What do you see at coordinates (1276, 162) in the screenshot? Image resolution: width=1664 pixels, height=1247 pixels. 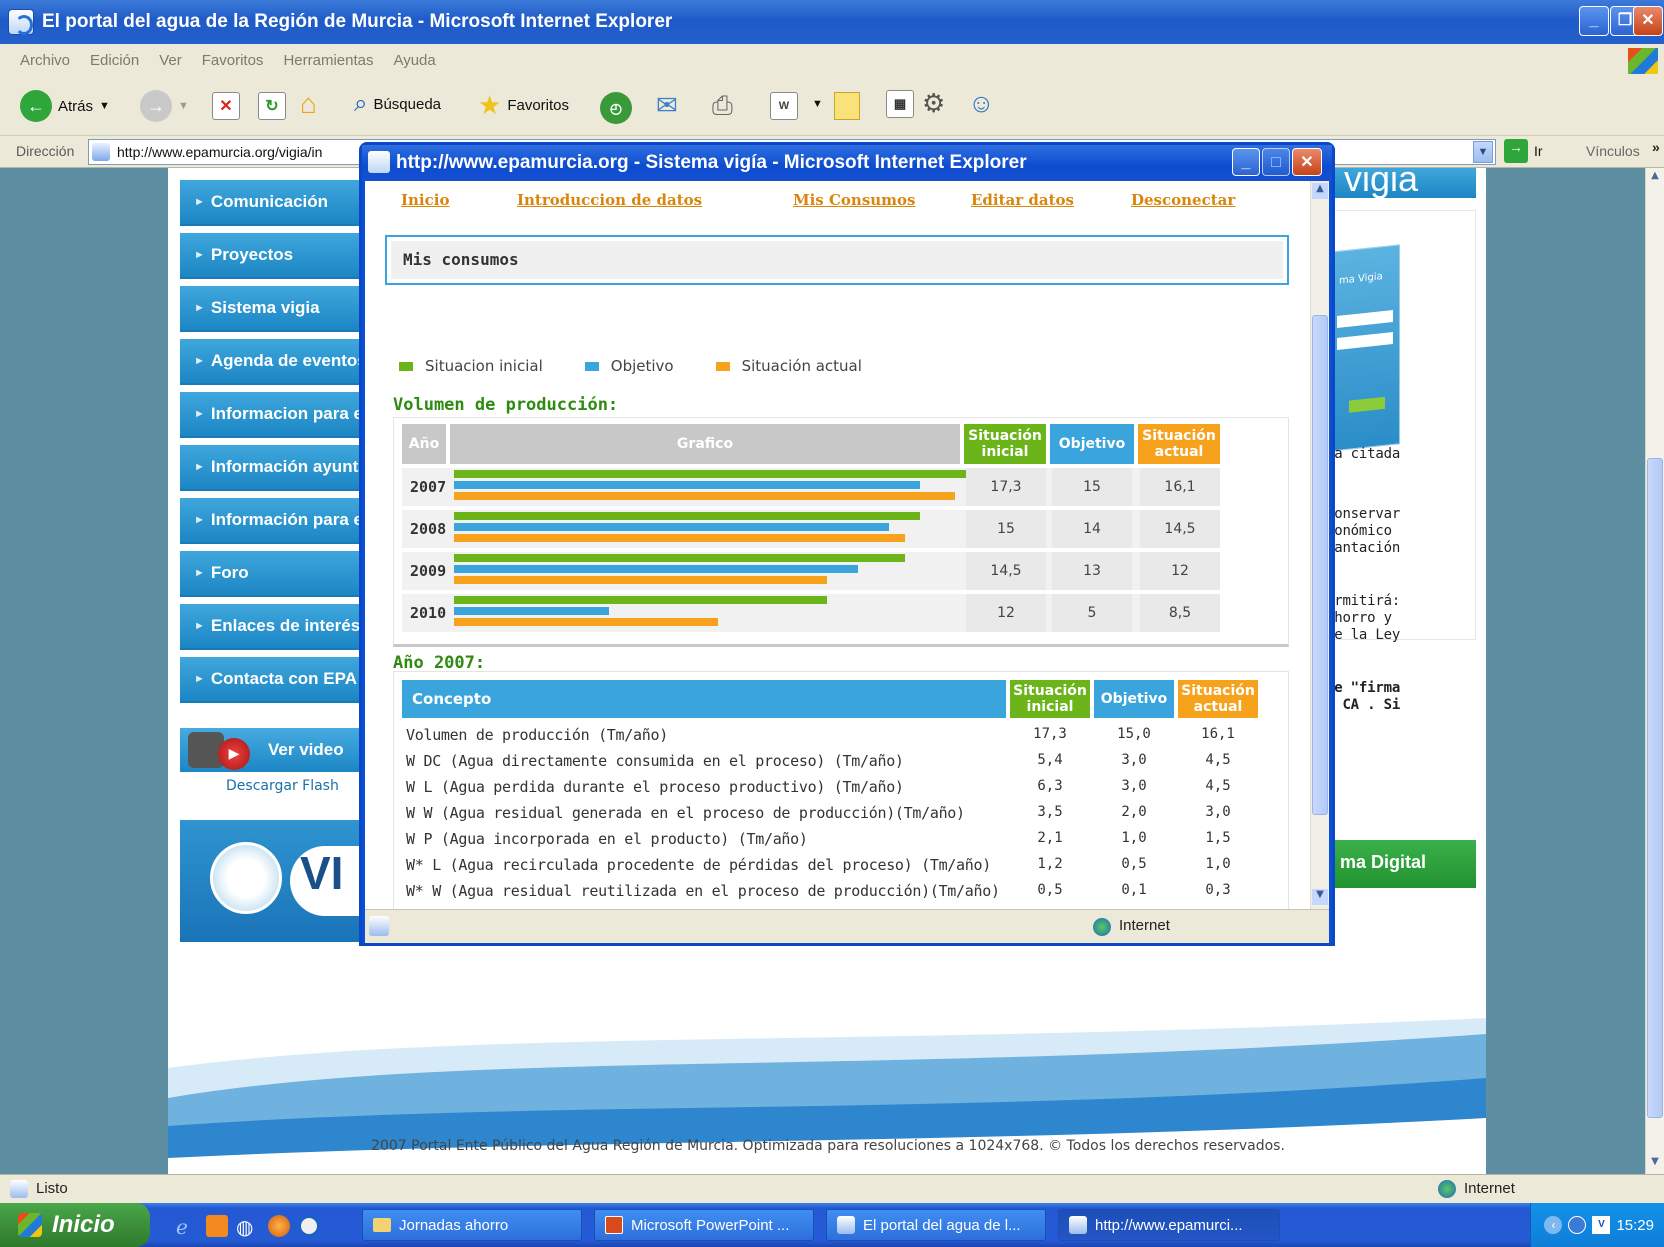 I see `popup-maximize-button: □` at bounding box center [1276, 162].